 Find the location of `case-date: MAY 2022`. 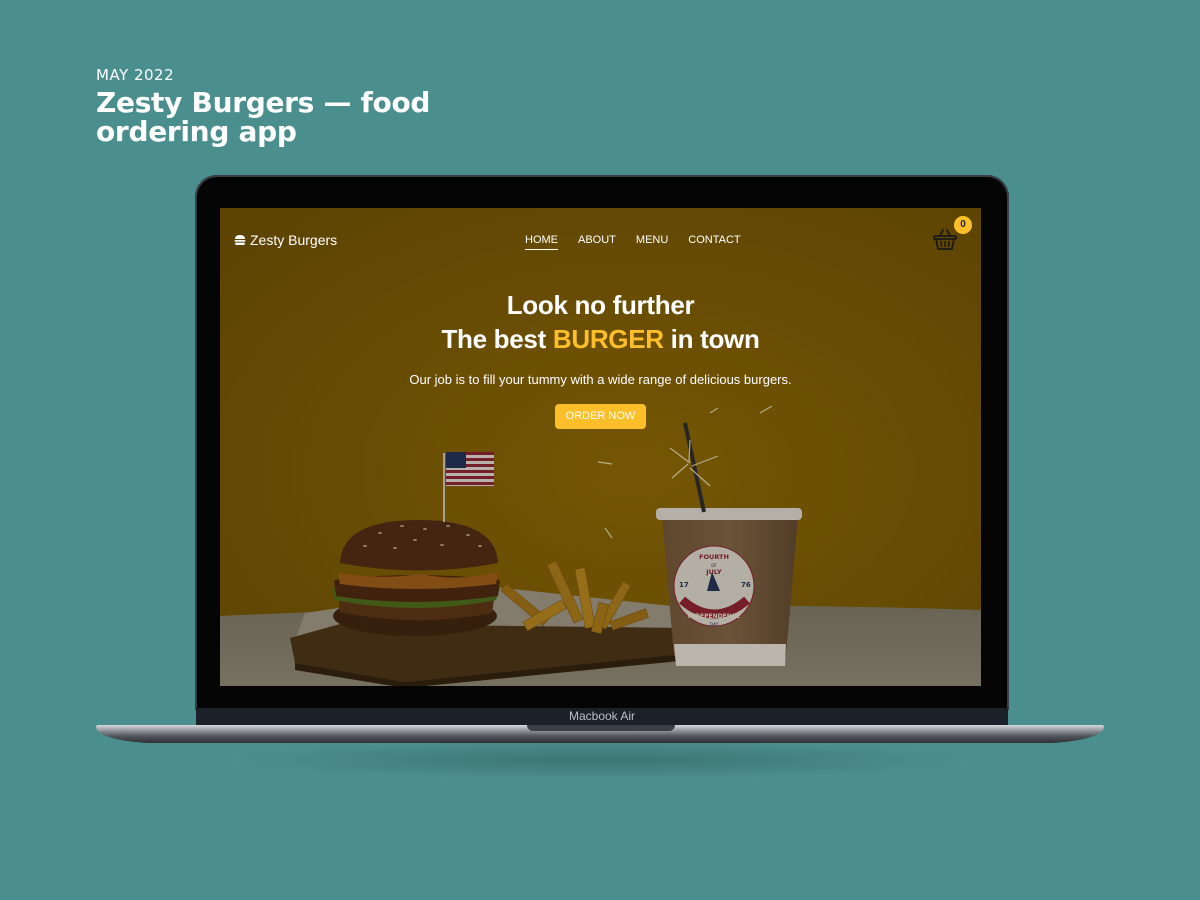

case-date: MAY 2022 is located at coordinates (135, 75).